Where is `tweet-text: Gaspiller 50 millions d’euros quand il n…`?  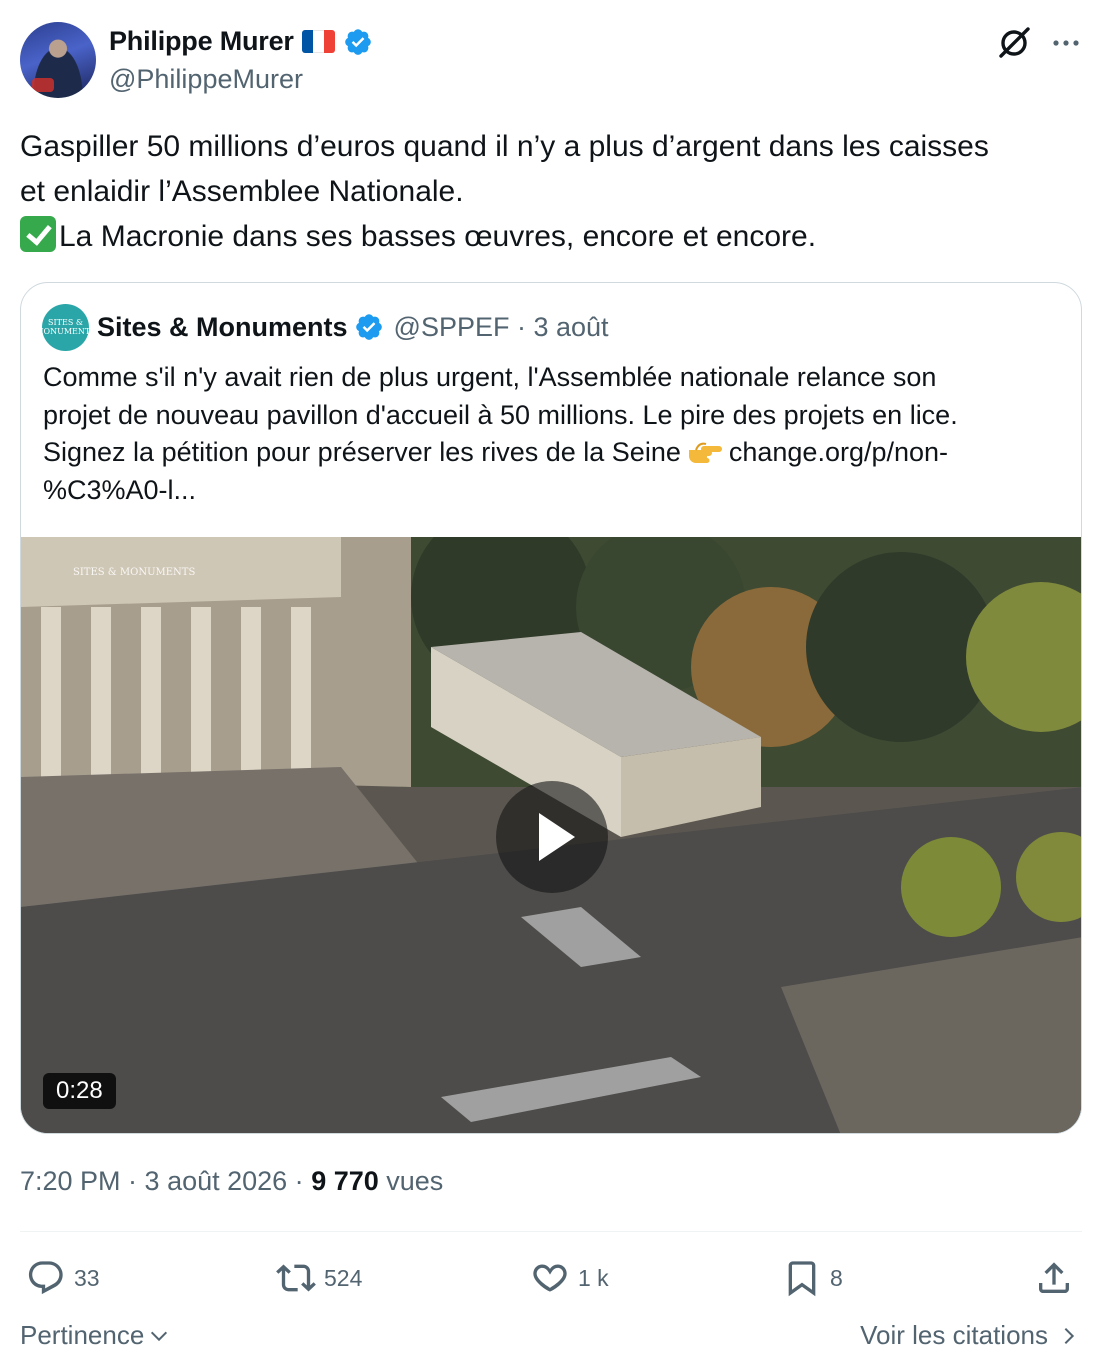
tweet-text: Gaspiller 50 millions d’euros quand il n… is located at coordinates (552, 191).